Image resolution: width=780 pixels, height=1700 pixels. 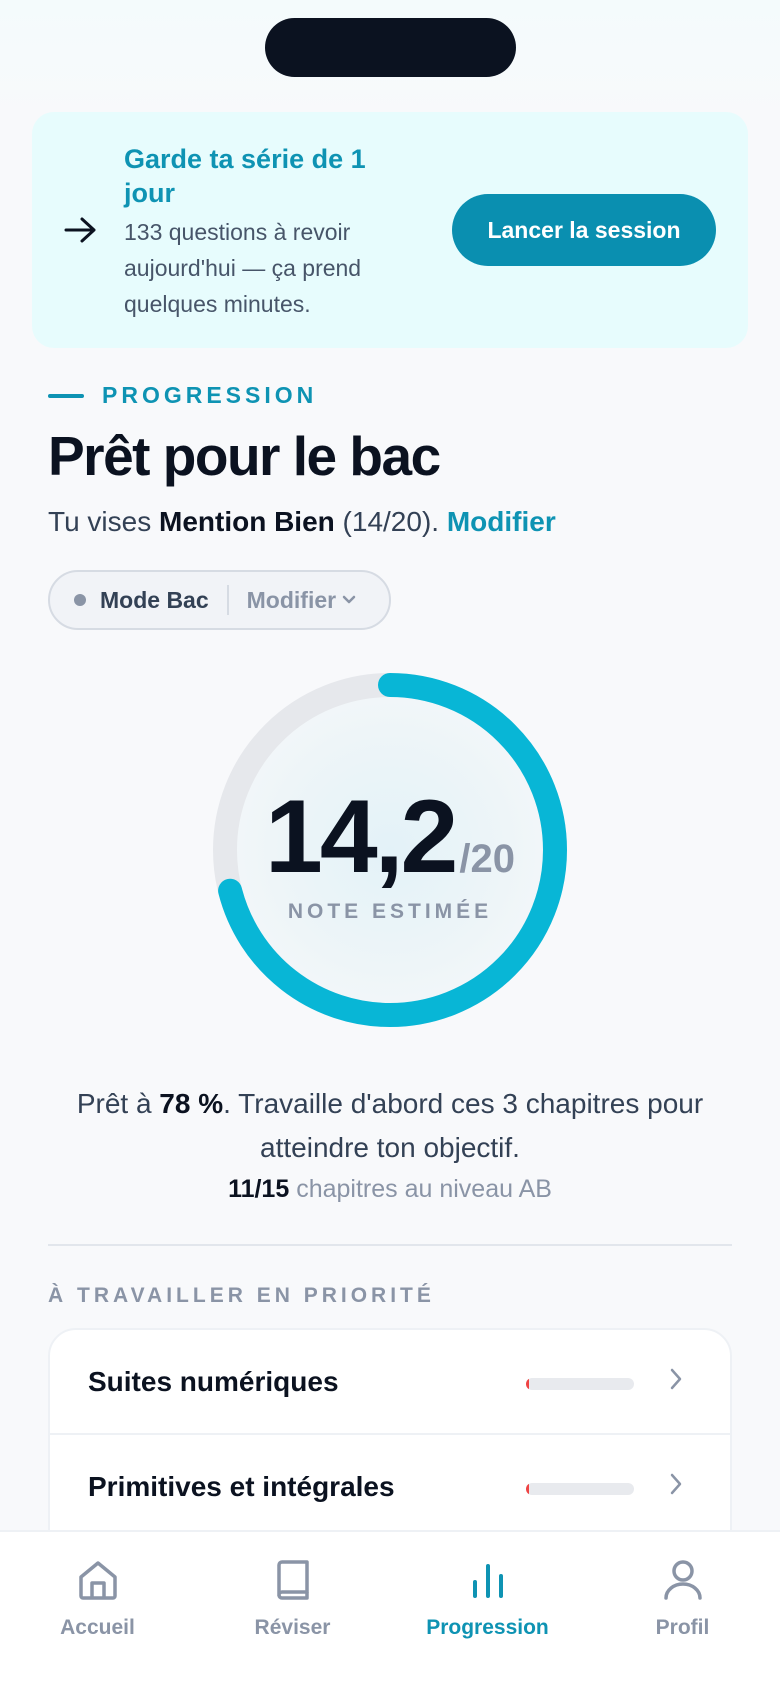 I want to click on user-icon, so click(x=682, y=1580).